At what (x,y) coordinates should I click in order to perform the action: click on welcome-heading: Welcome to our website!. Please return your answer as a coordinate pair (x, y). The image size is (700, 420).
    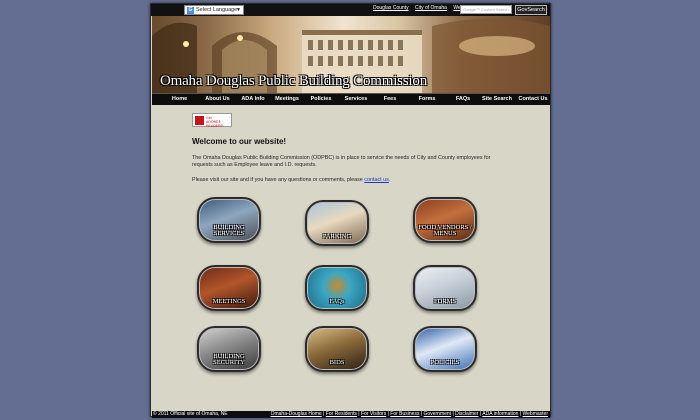
    Looking at the image, I should click on (239, 141).